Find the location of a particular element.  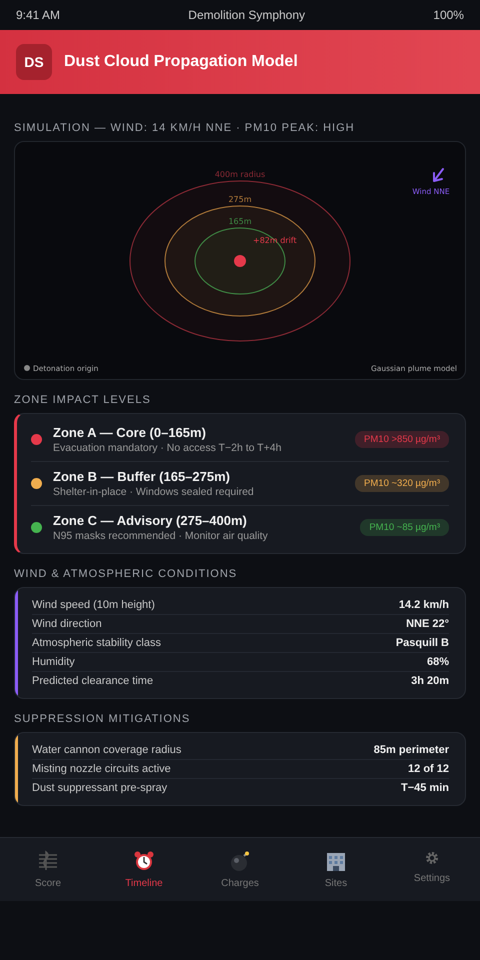

ring-label: 275m is located at coordinates (240, 199).